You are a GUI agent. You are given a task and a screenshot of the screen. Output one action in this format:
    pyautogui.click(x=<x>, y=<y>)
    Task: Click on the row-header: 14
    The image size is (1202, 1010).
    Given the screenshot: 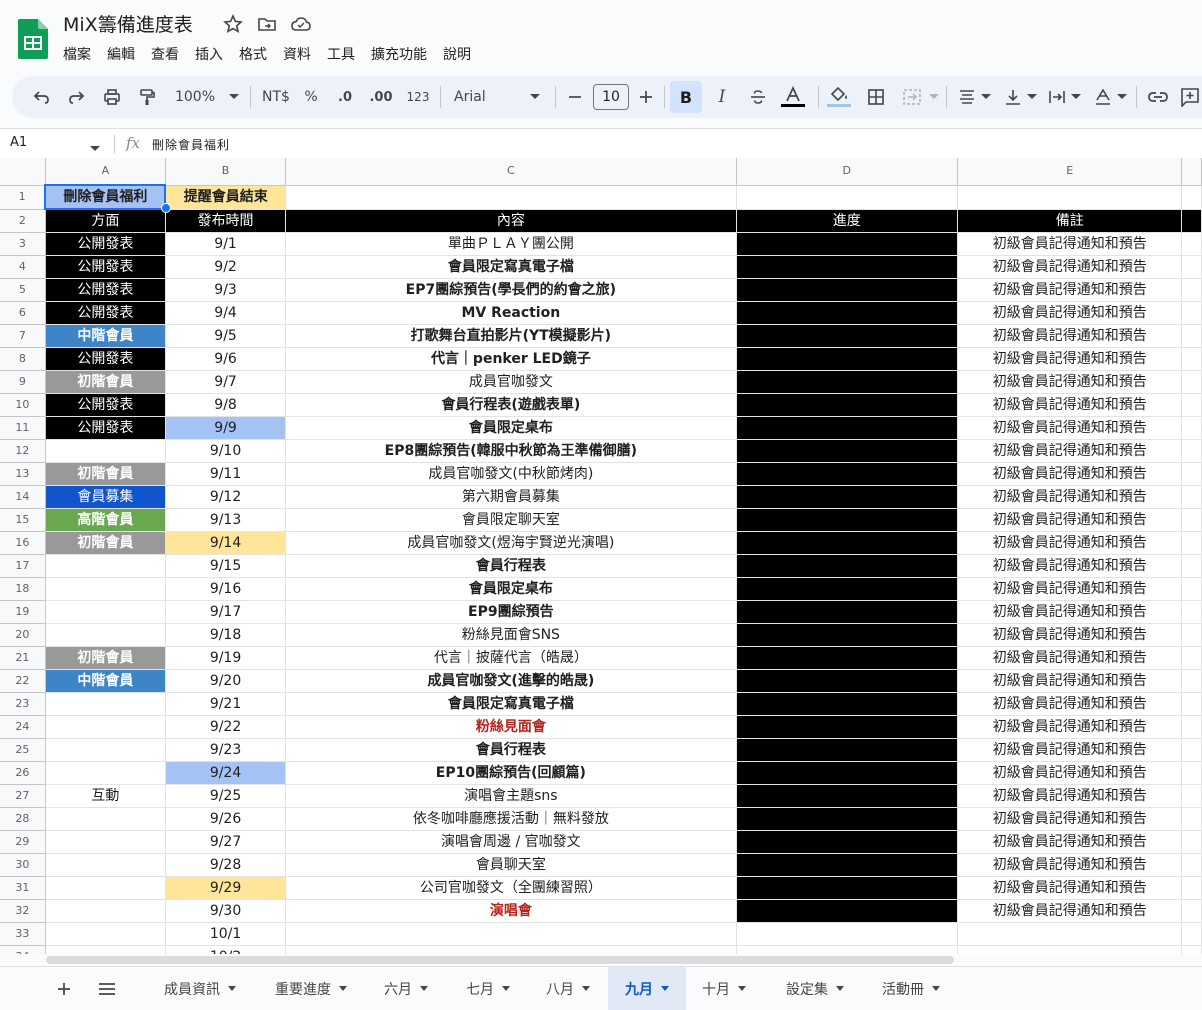 What is the action you would take?
    pyautogui.click(x=23, y=497)
    